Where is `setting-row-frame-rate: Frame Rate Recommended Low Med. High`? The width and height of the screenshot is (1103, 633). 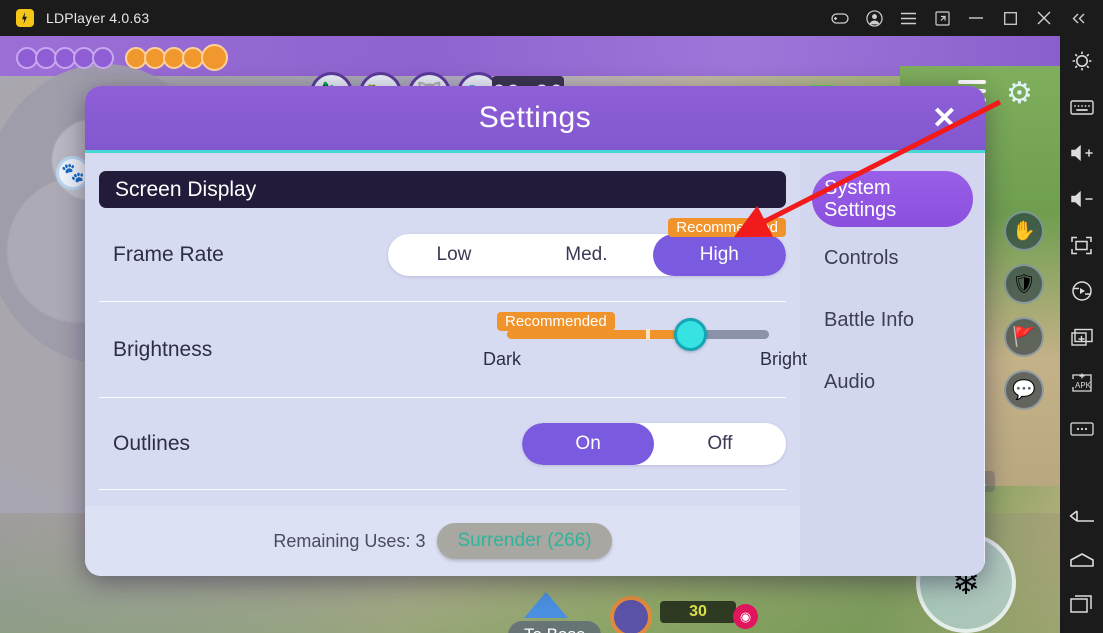
setting-row-frame-rate: Frame Rate Recommended Low Med. High is located at coordinates (442, 255).